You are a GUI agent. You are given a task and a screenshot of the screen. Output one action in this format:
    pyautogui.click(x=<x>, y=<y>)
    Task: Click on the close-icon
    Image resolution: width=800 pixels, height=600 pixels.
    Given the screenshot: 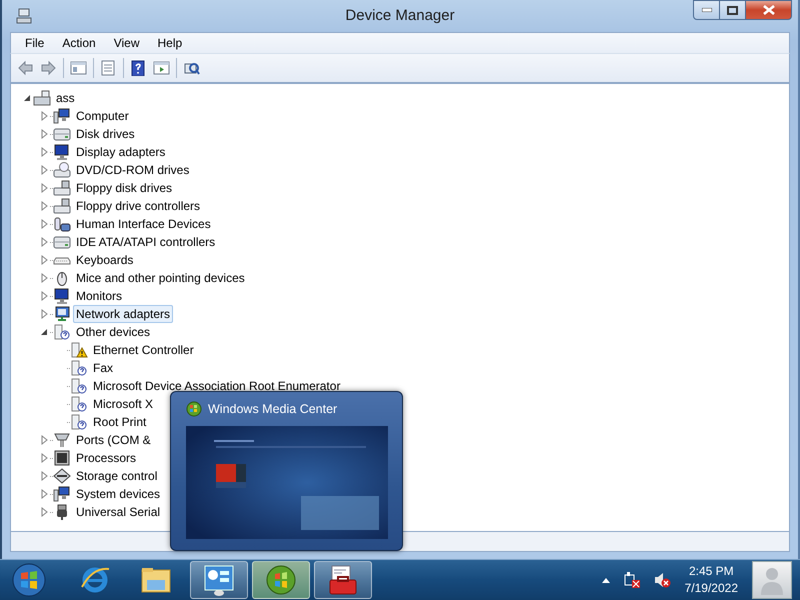 What is the action you would take?
    pyautogui.click(x=768, y=10)
    